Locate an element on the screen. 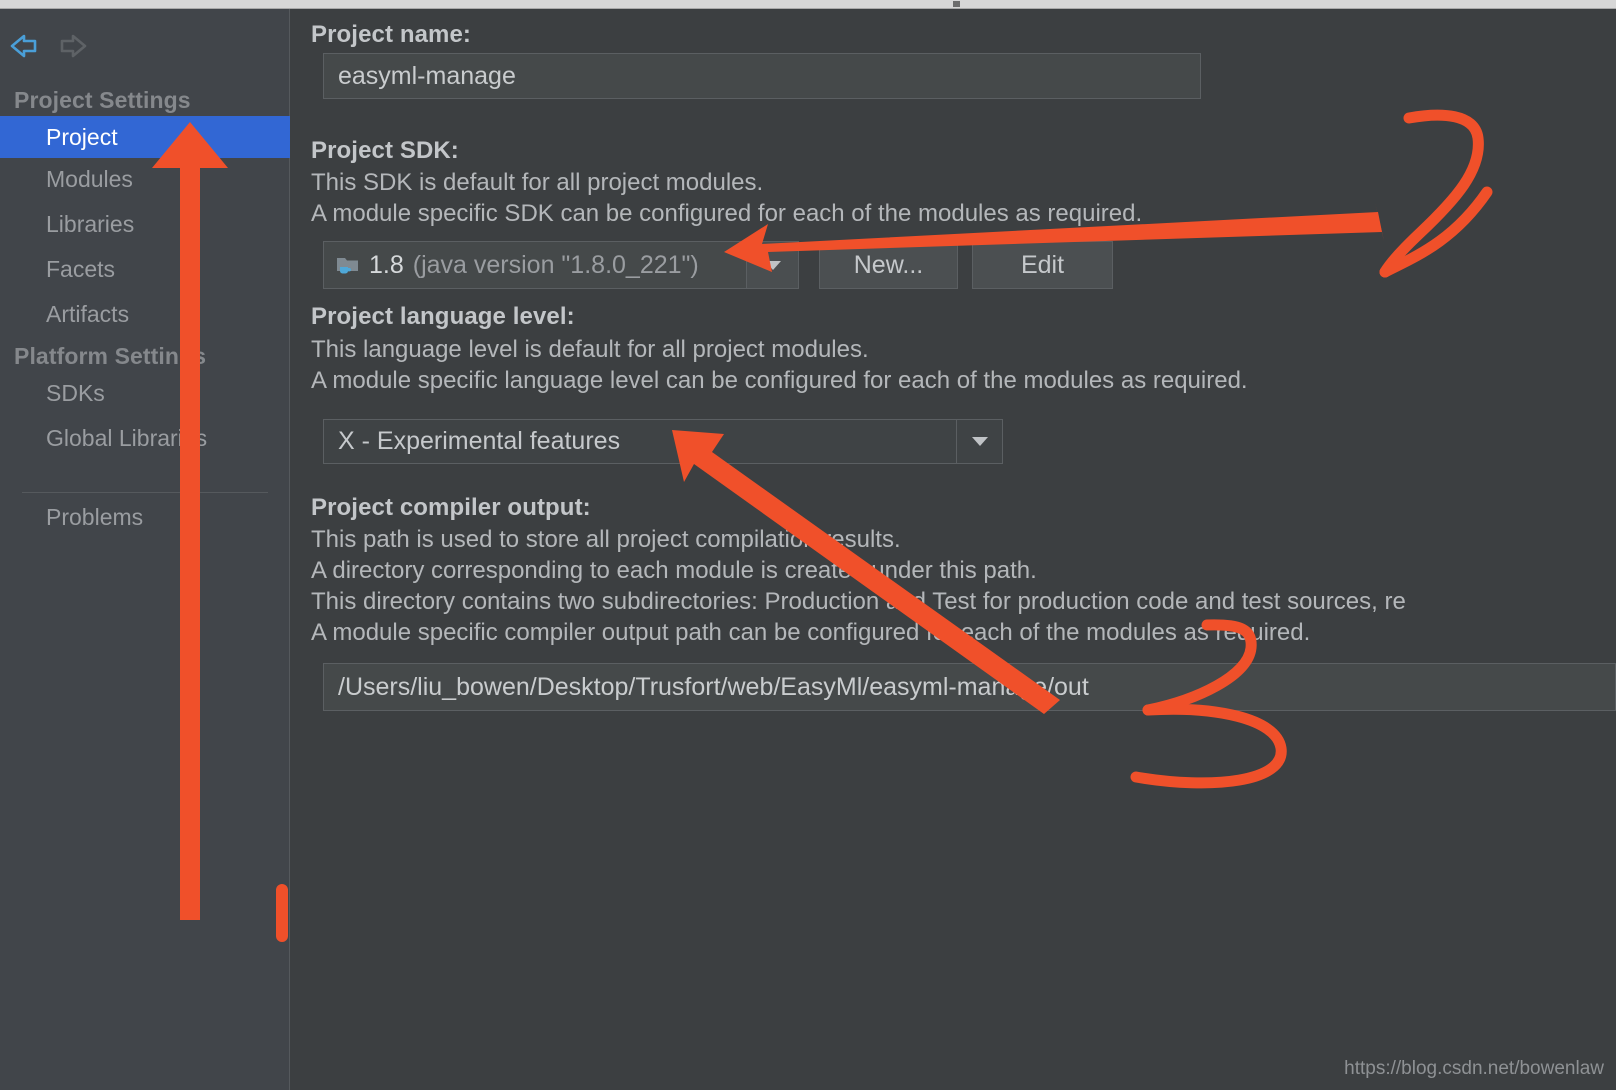 The width and height of the screenshot is (1616, 1090). project-sdk-dropdown-button is located at coordinates (772, 265).